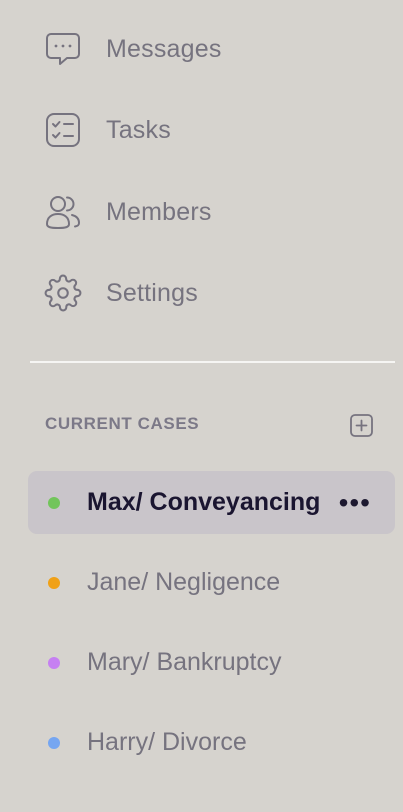 This screenshot has height=812, width=403. Describe the element at coordinates (159, 211) in the screenshot. I see `nav-label-members: Members` at that location.